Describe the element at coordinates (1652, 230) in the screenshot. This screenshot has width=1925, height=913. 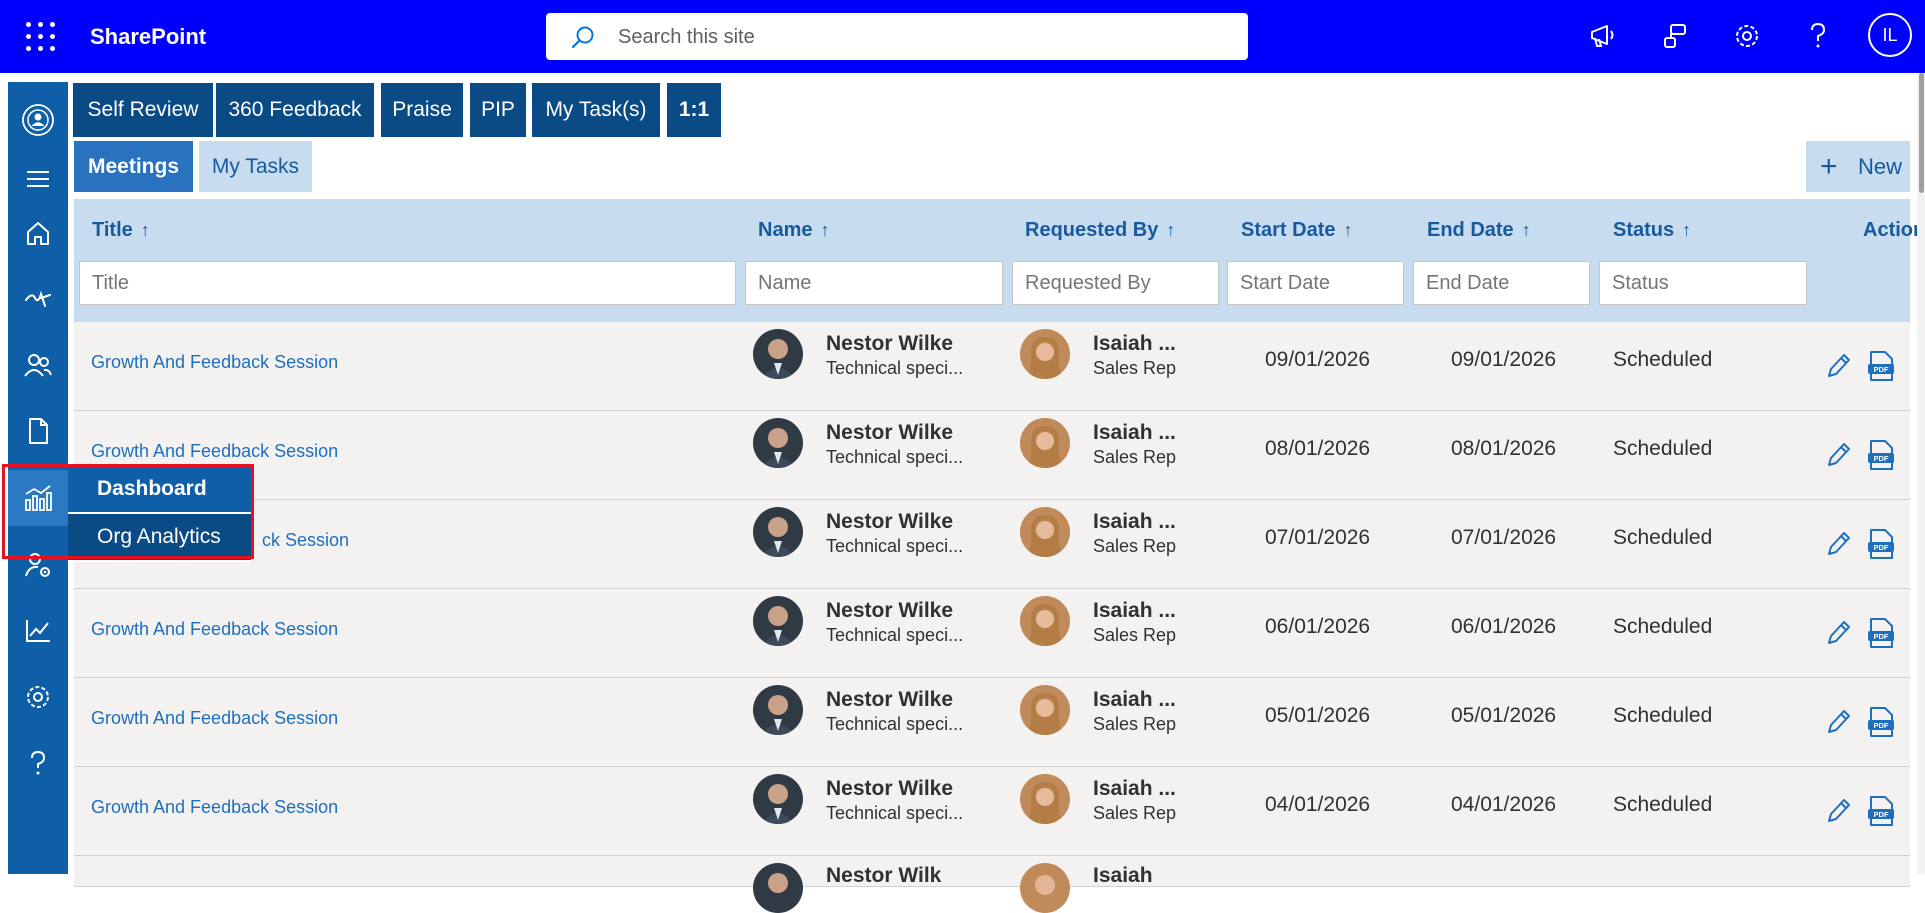
I see `column-header-status: Status ↑` at that location.